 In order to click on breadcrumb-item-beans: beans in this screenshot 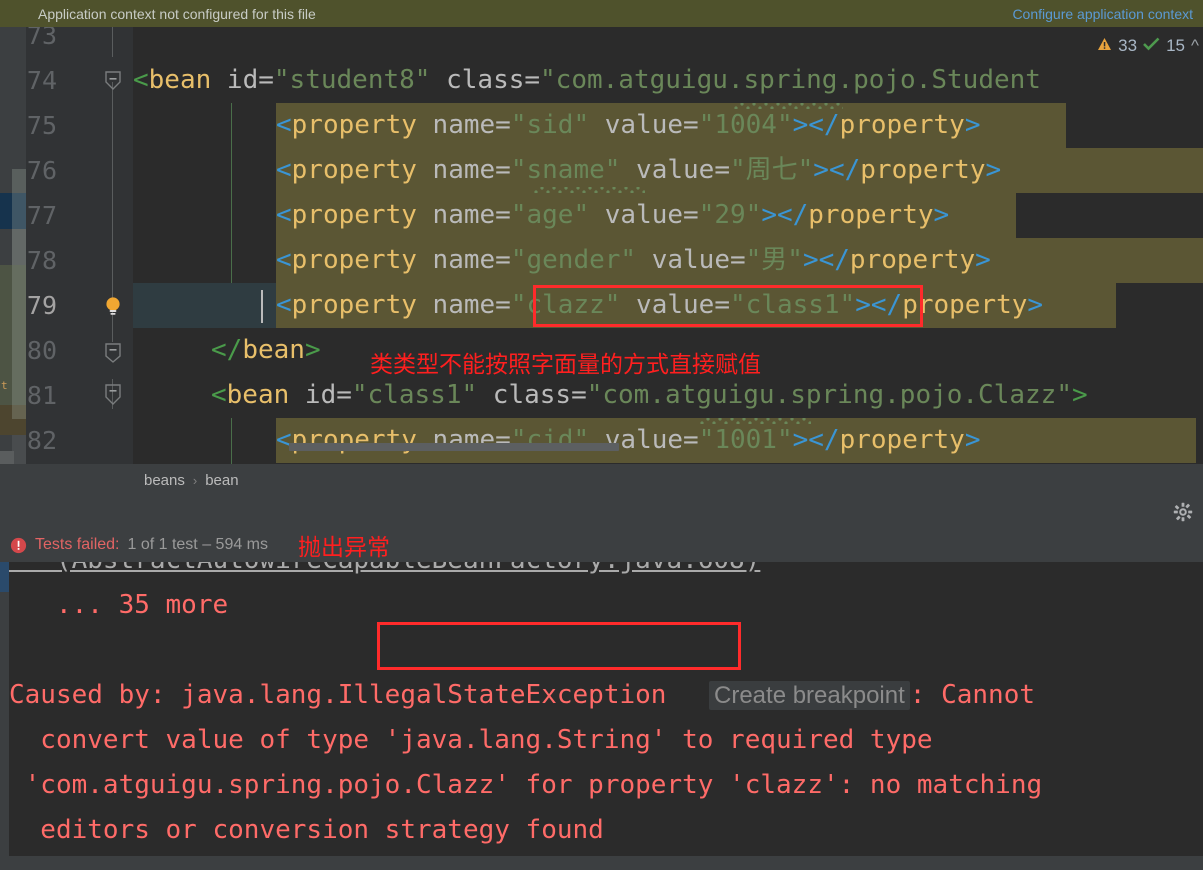, I will do `click(164, 480)`.